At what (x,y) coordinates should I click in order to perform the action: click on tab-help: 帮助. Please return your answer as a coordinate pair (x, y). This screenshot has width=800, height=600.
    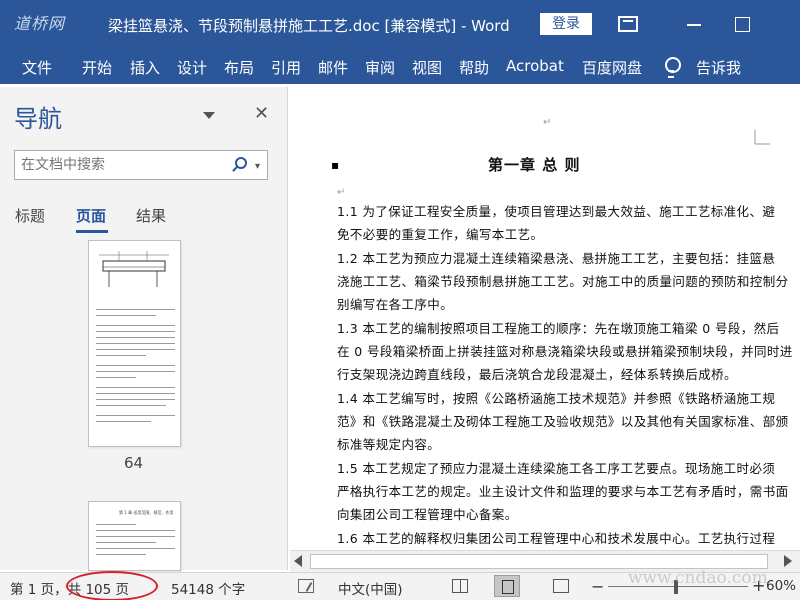
    Looking at the image, I should click on (474, 67).